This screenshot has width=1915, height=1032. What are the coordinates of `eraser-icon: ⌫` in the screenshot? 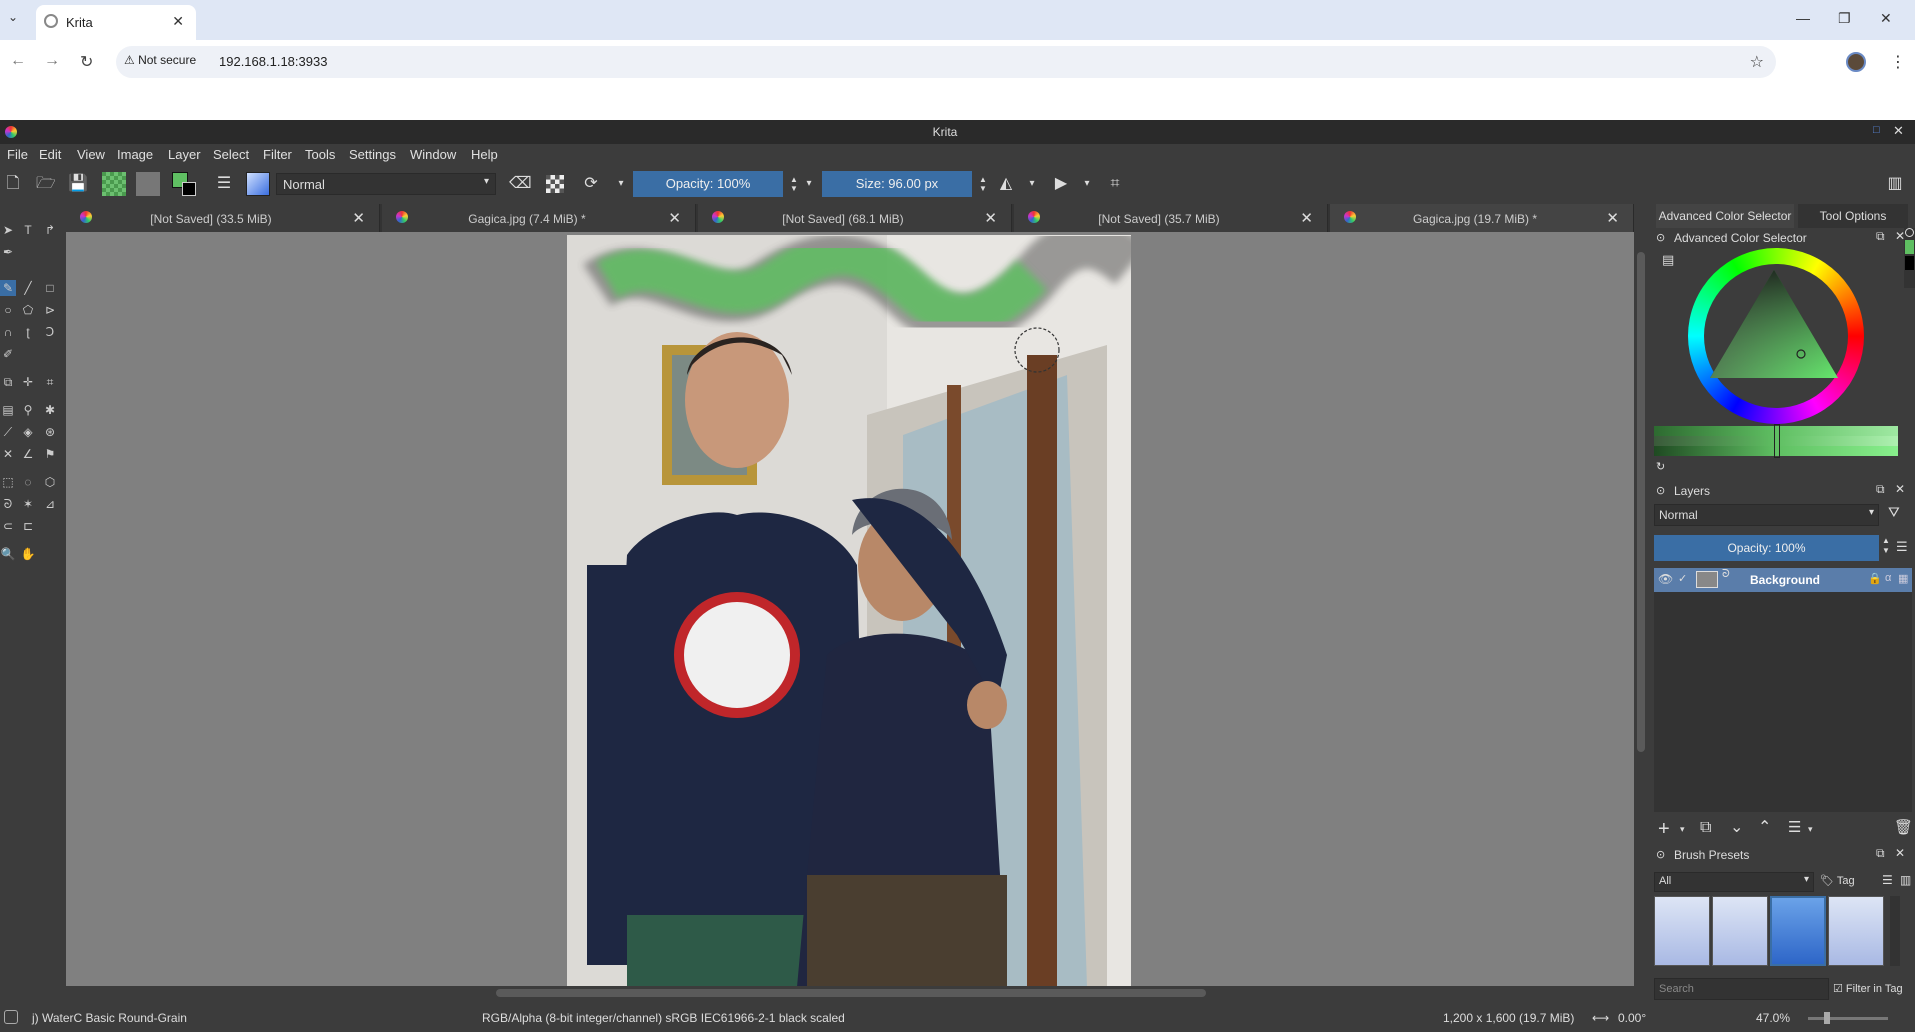 It's located at (520, 184).